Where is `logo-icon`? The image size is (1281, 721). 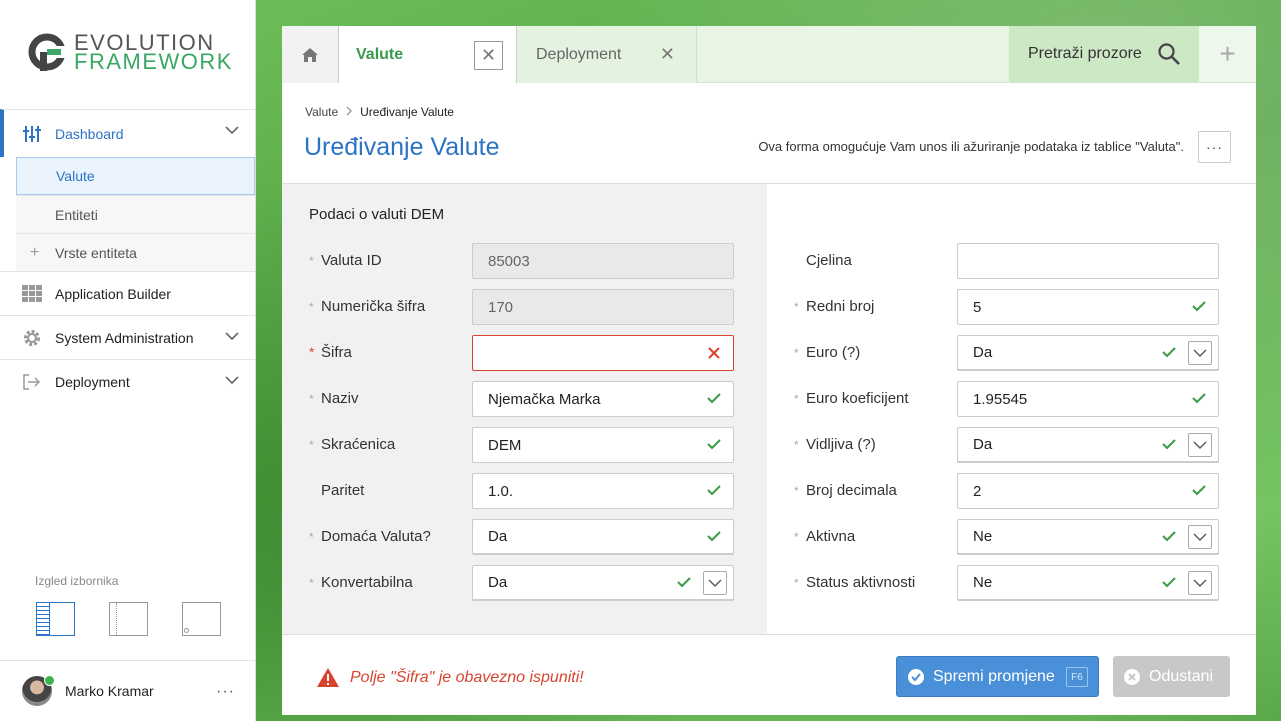
logo-icon is located at coordinates (47, 52).